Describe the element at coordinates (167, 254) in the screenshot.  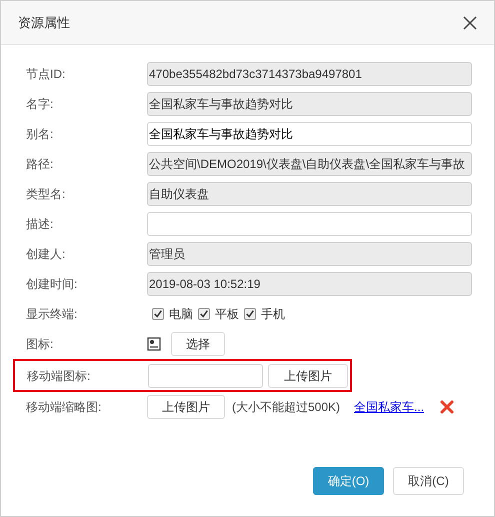
I see `field-value: 管理员` at that location.